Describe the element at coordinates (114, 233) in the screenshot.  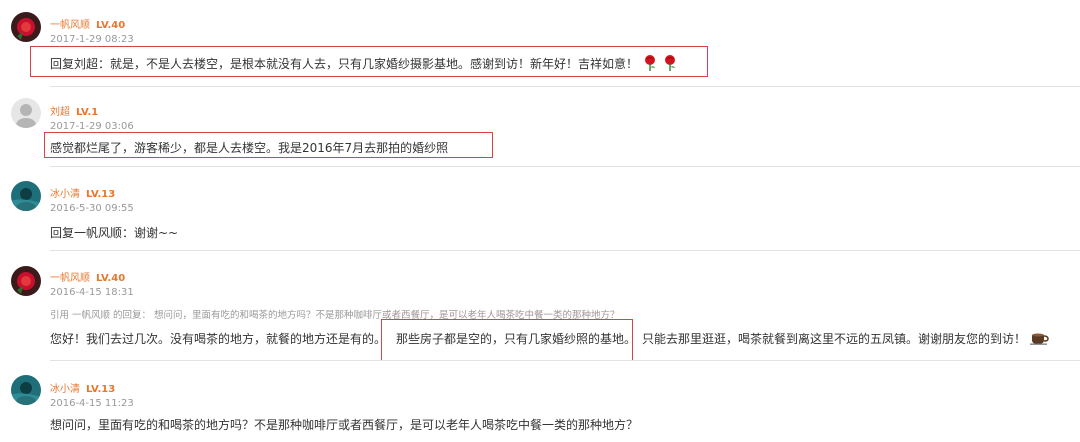
I see `comment-text: 回复一帆风顺：谢谢~~` at that location.